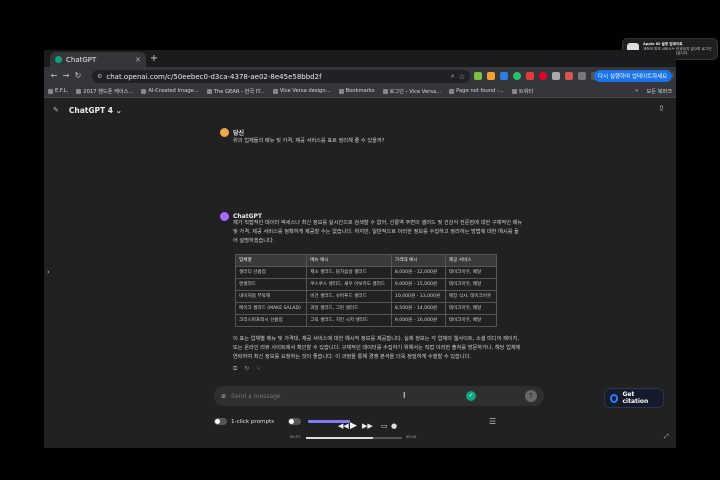  I want to click on site-info-icon: ⚙, so click(99, 76).